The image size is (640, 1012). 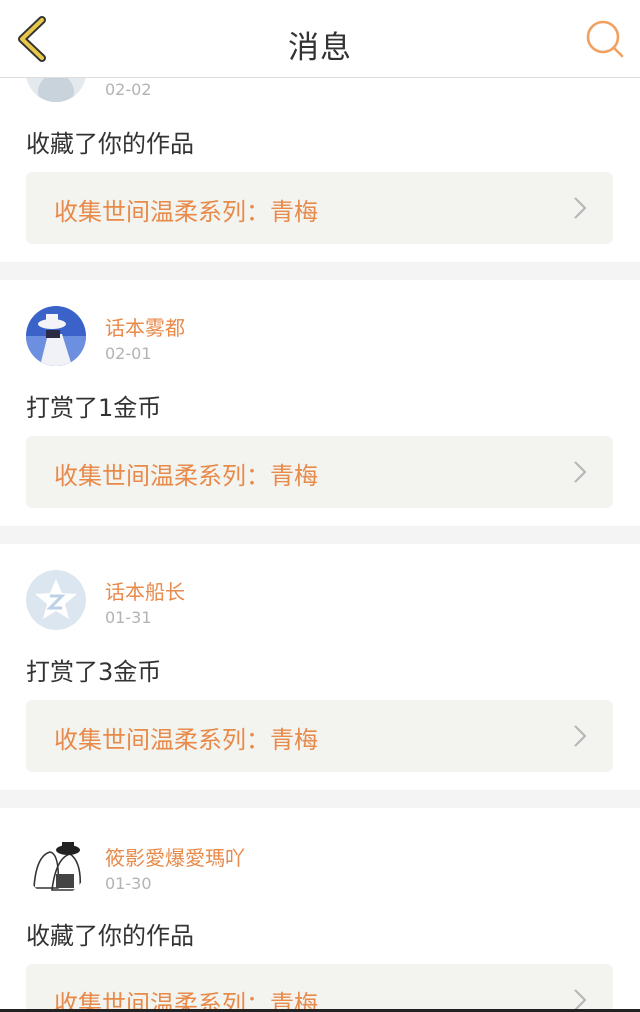 What do you see at coordinates (145, 590) in the screenshot?
I see `message-username: 话本船长` at bounding box center [145, 590].